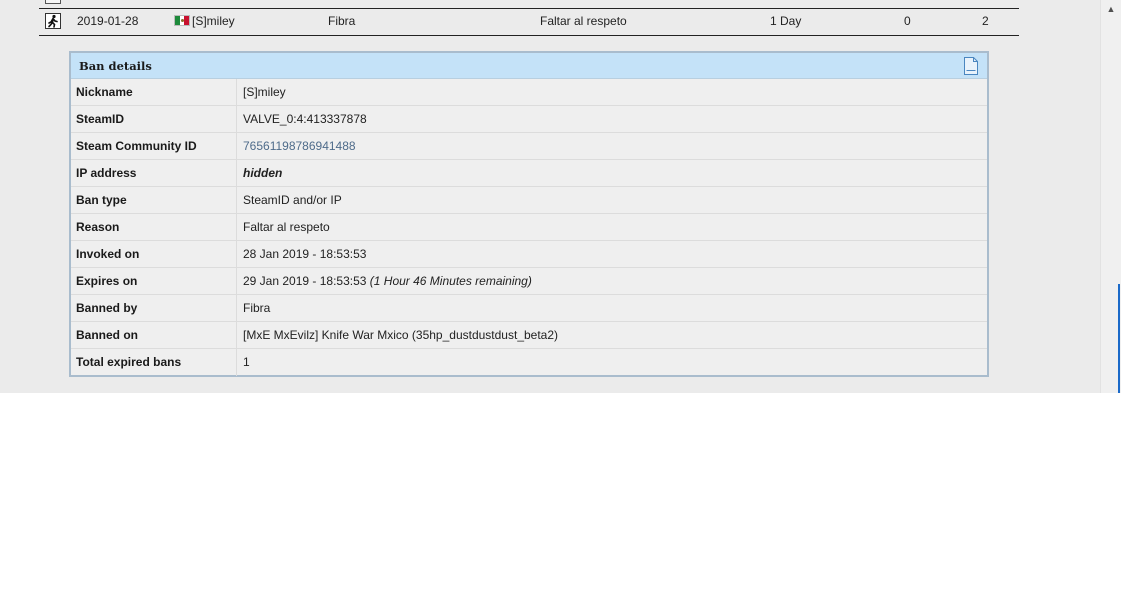 The height and width of the screenshot is (614, 1121). Describe the element at coordinates (53, 21) in the screenshot. I see `ban-status-icon` at that location.